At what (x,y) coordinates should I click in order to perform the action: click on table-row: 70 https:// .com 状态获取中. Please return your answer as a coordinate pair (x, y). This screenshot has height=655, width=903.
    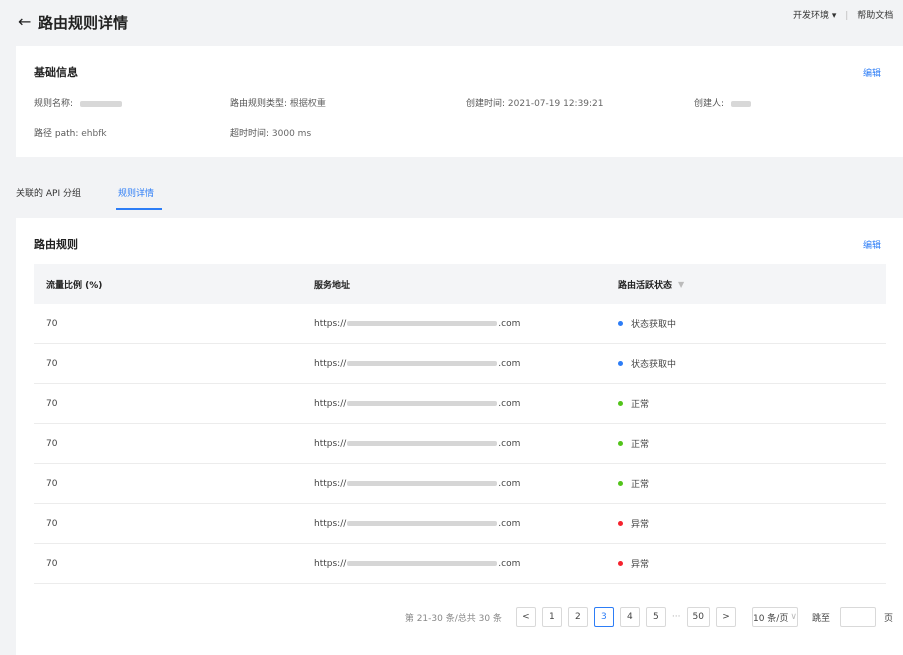
    Looking at the image, I should click on (460, 364).